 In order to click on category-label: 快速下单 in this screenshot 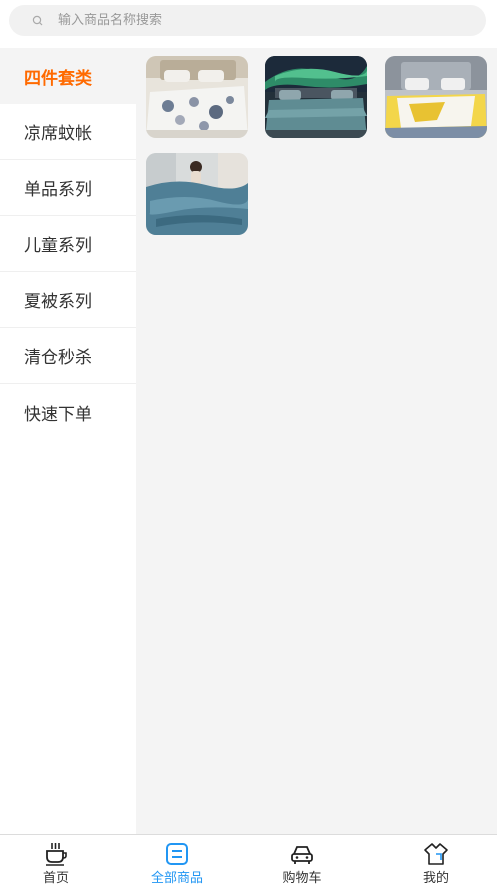, I will do `click(58, 414)`.